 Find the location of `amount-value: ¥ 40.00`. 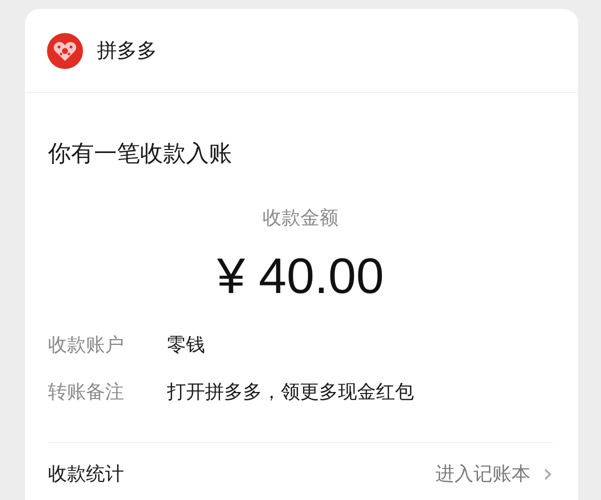

amount-value: ¥ 40.00 is located at coordinates (300, 276).